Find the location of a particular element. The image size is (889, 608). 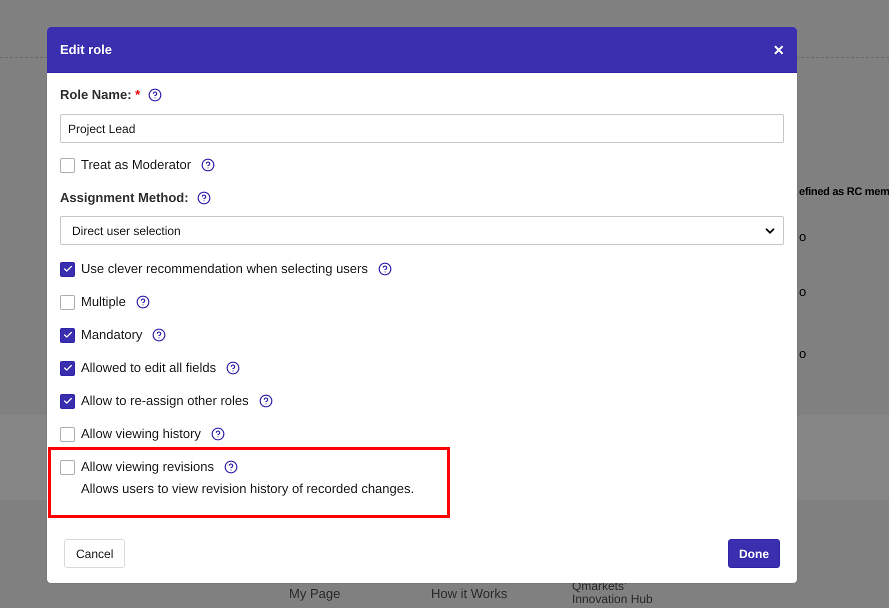

checkbox-label: Use clever recommendation when selecting users is located at coordinates (224, 269).